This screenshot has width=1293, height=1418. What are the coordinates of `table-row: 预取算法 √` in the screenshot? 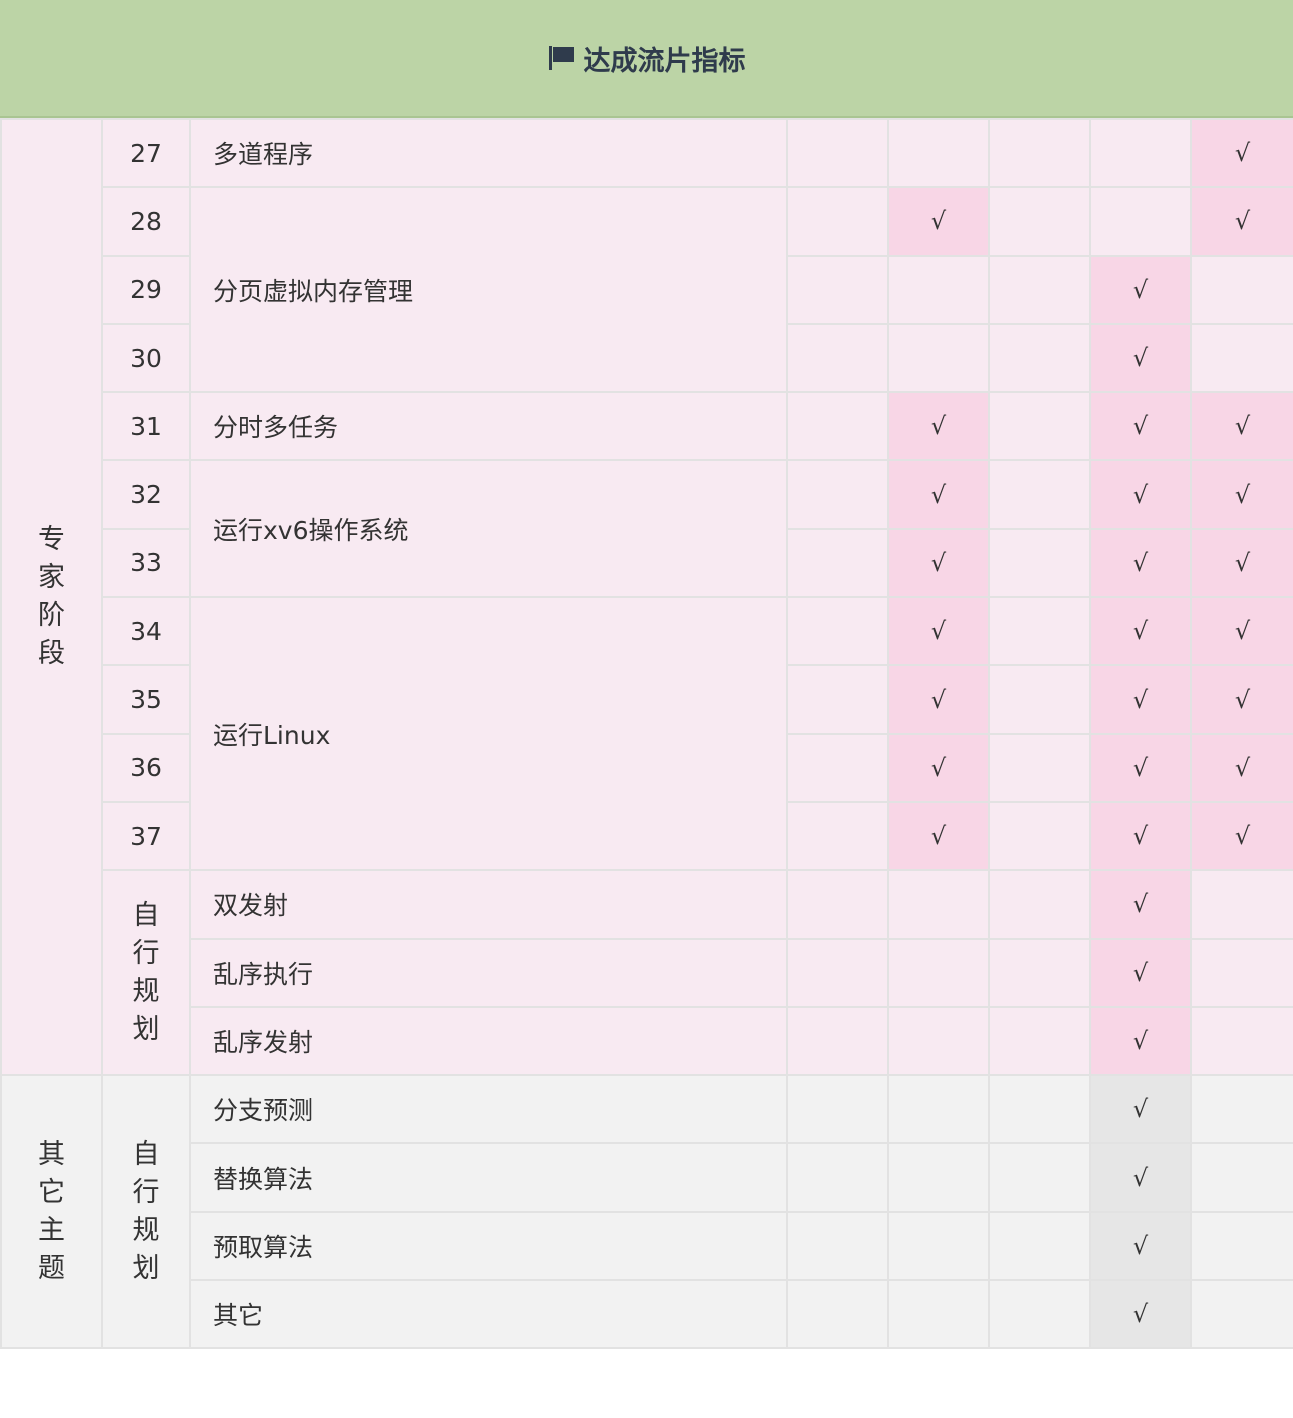 It's located at (647, 1246).